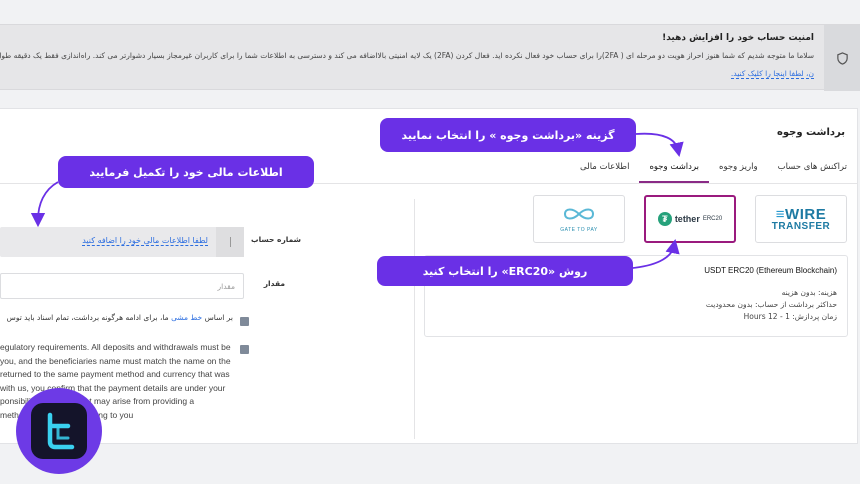 The image size is (860, 484). I want to click on alert-2fa-link: ن، لطفا اینجا را کلیک کنید., so click(772, 74).